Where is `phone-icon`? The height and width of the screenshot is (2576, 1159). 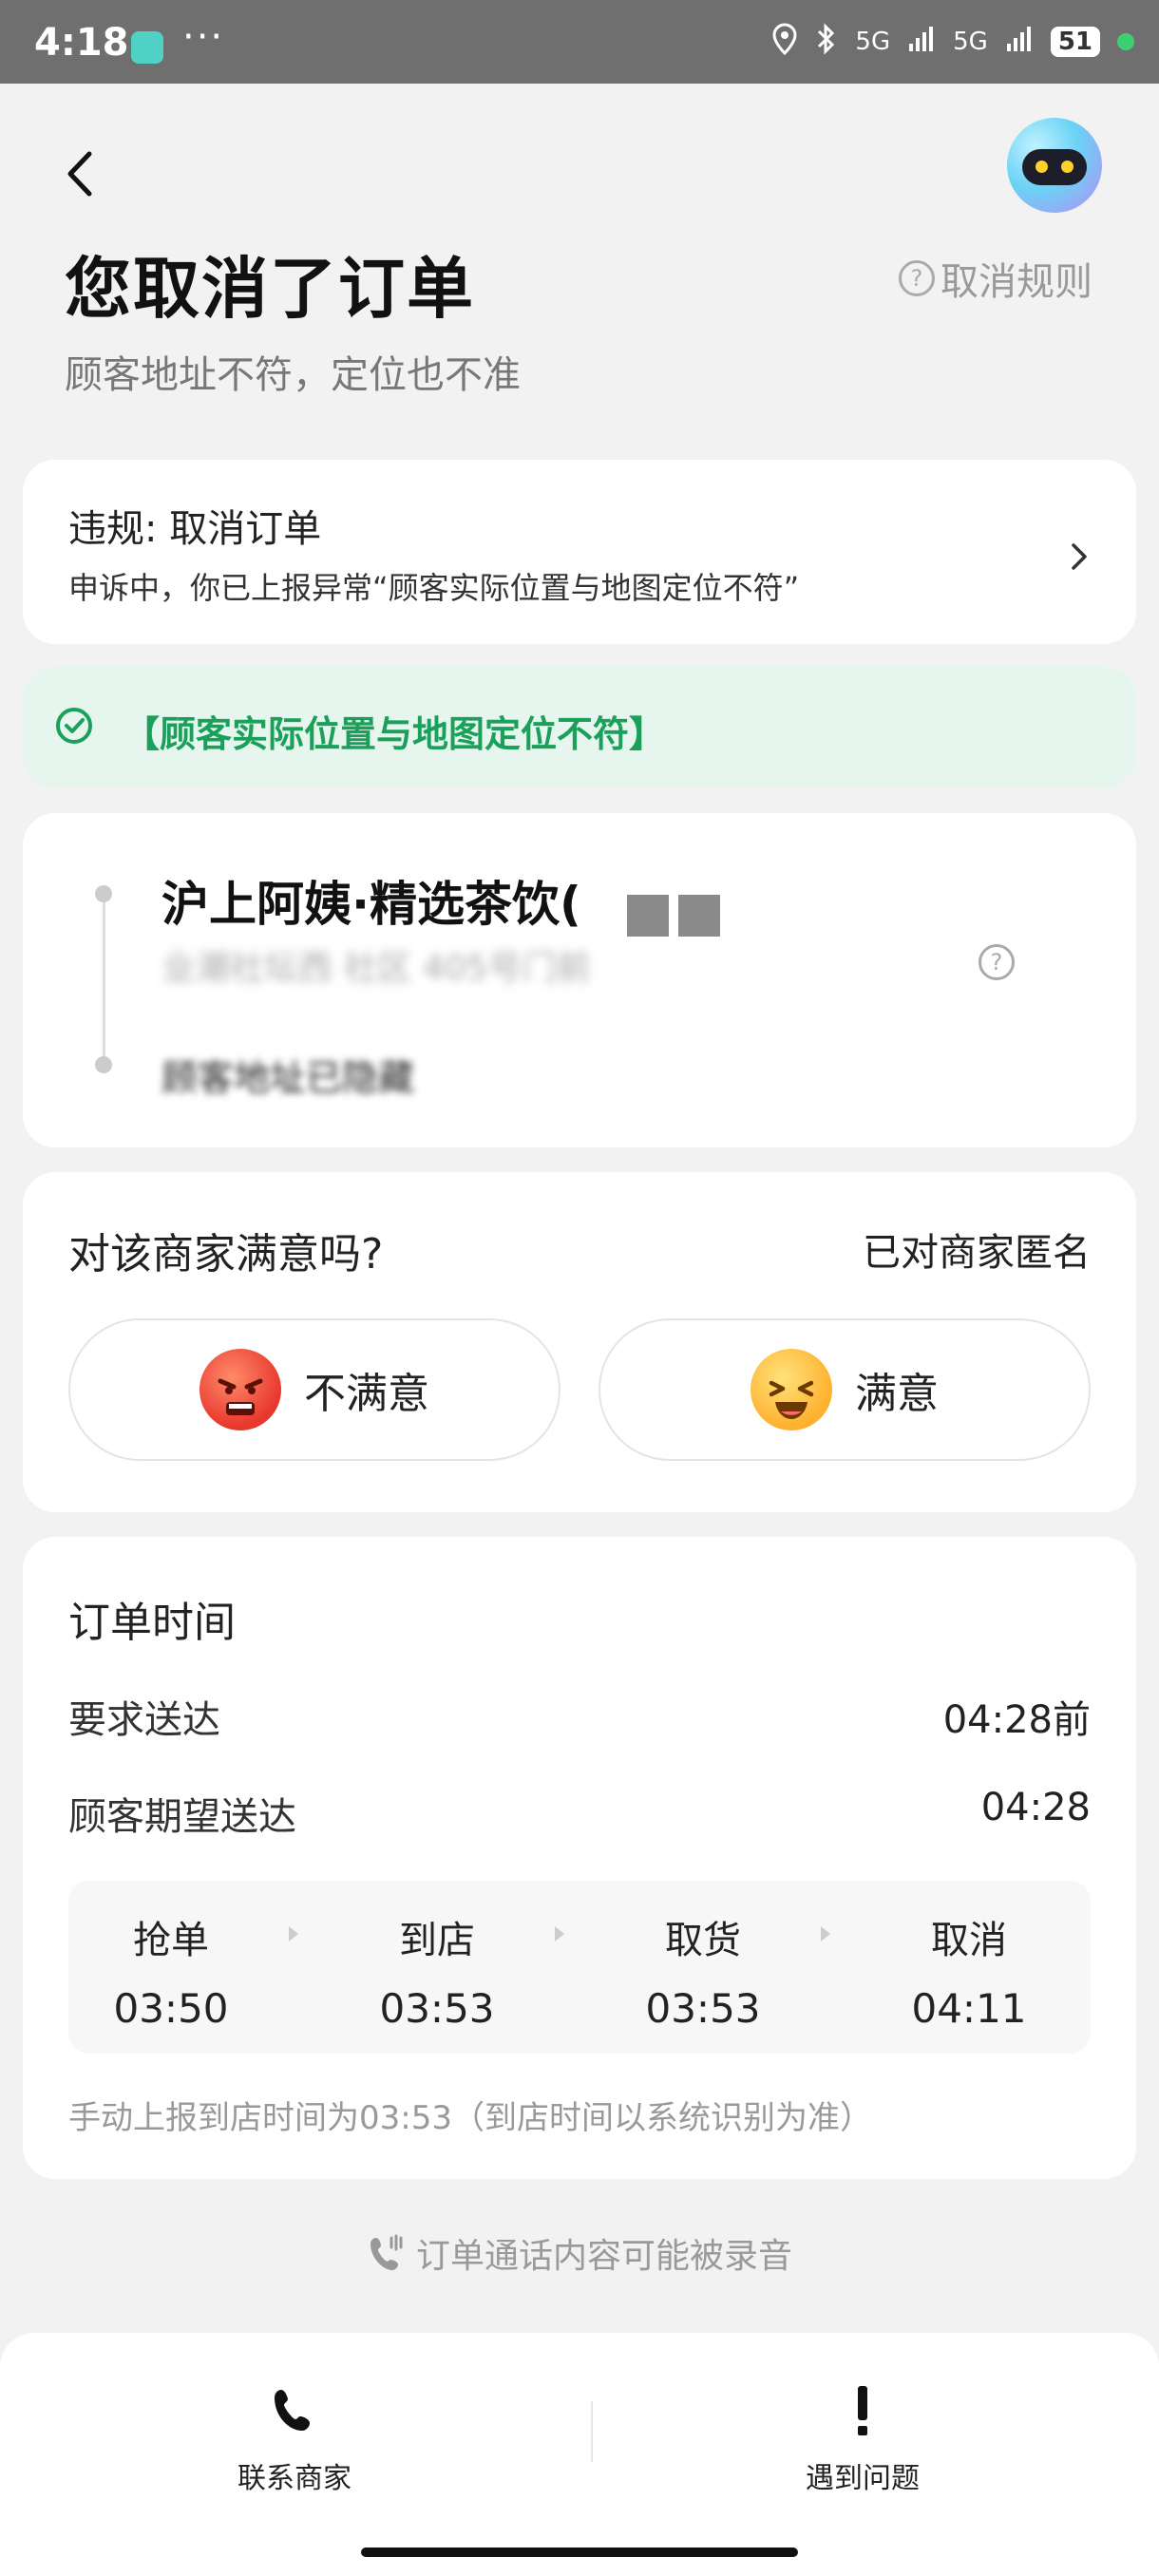 phone-icon is located at coordinates (292, 2410).